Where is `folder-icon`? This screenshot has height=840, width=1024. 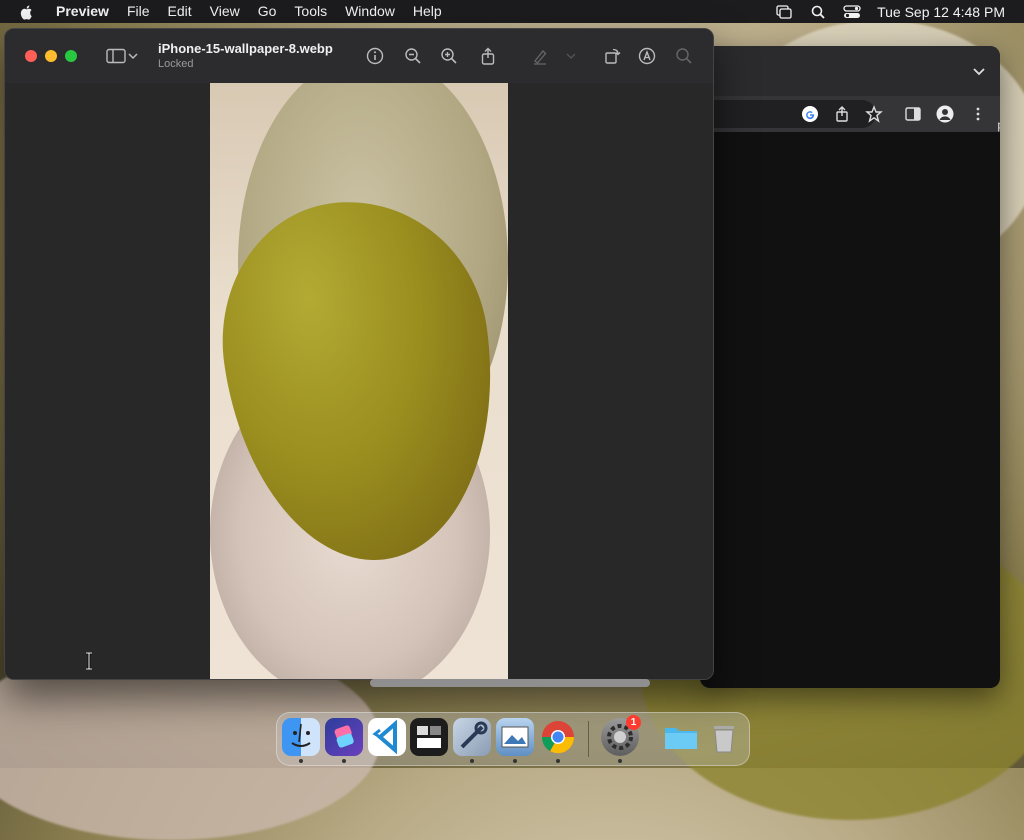 folder-icon is located at coordinates (681, 738).